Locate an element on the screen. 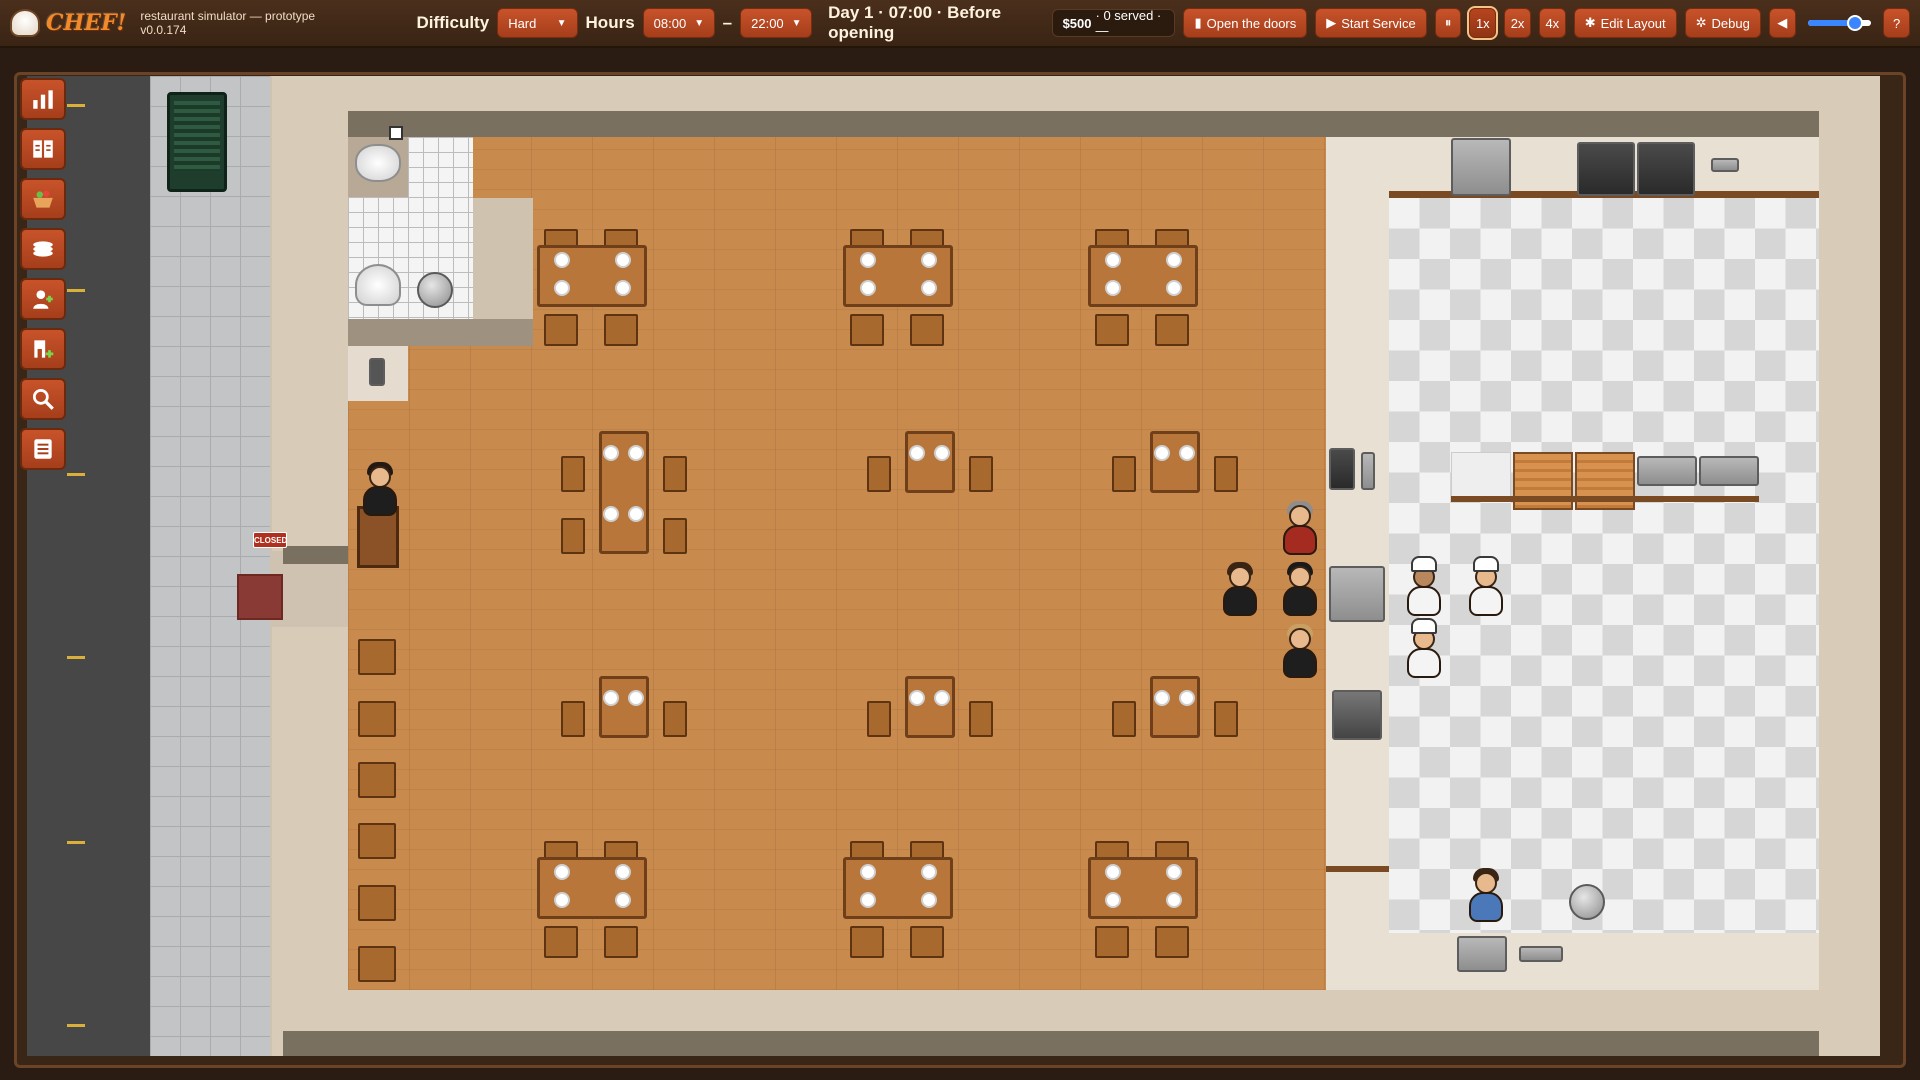 The height and width of the screenshot is (1080, 1920). open-hour-select: 08:00 ▼ is located at coordinates (678, 23).